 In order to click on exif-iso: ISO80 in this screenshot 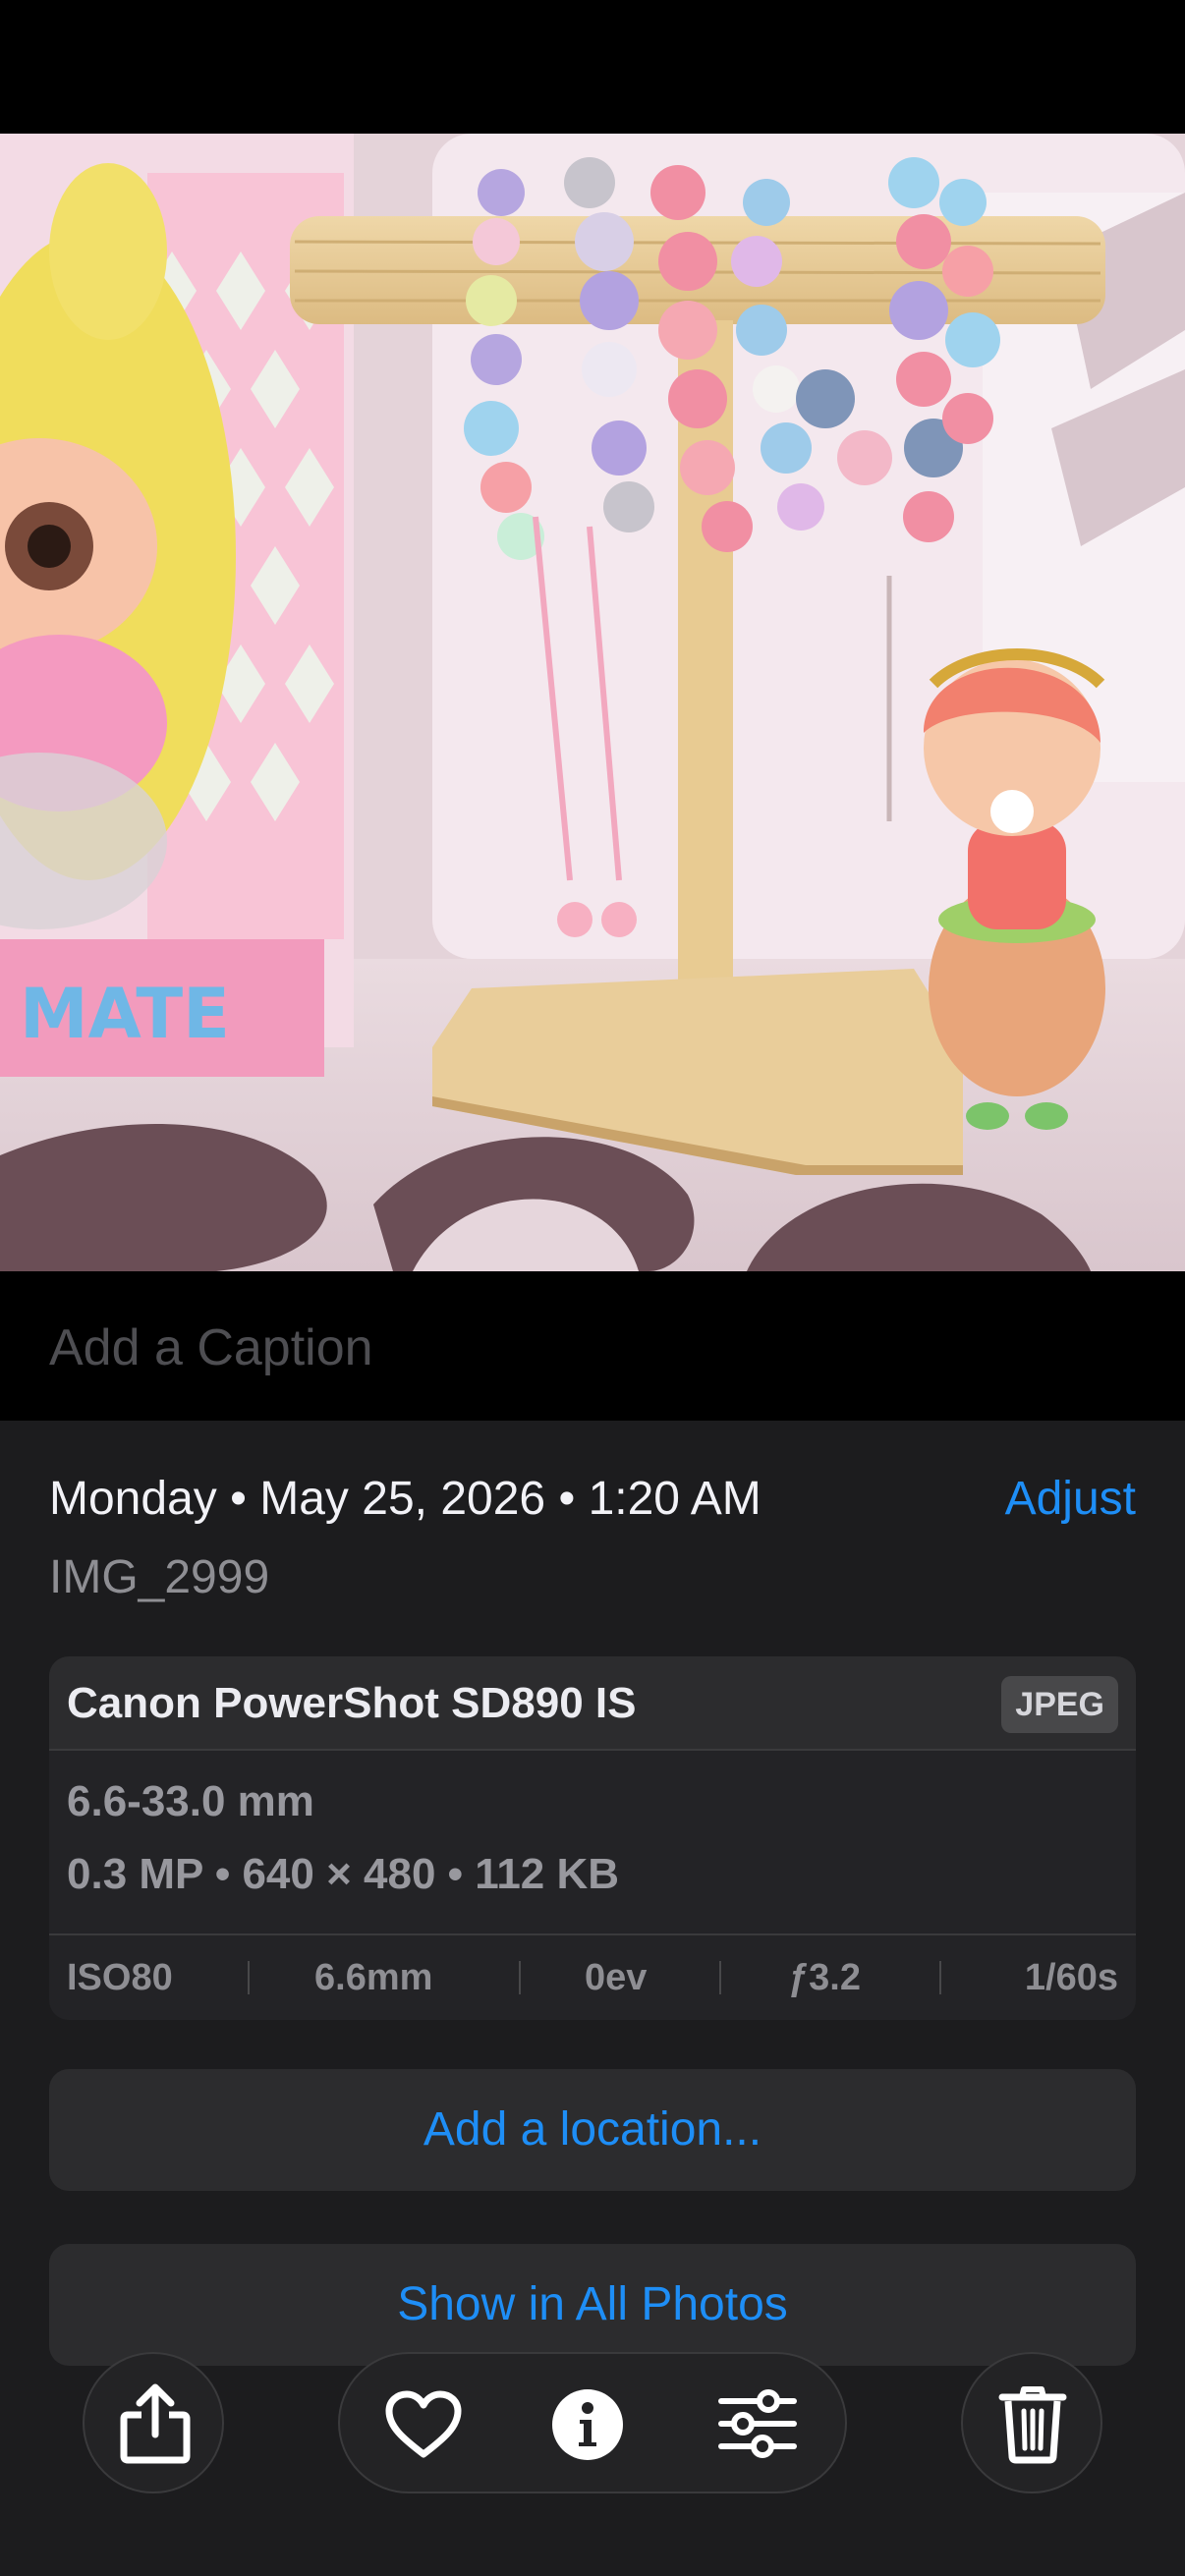, I will do `click(120, 1977)`.